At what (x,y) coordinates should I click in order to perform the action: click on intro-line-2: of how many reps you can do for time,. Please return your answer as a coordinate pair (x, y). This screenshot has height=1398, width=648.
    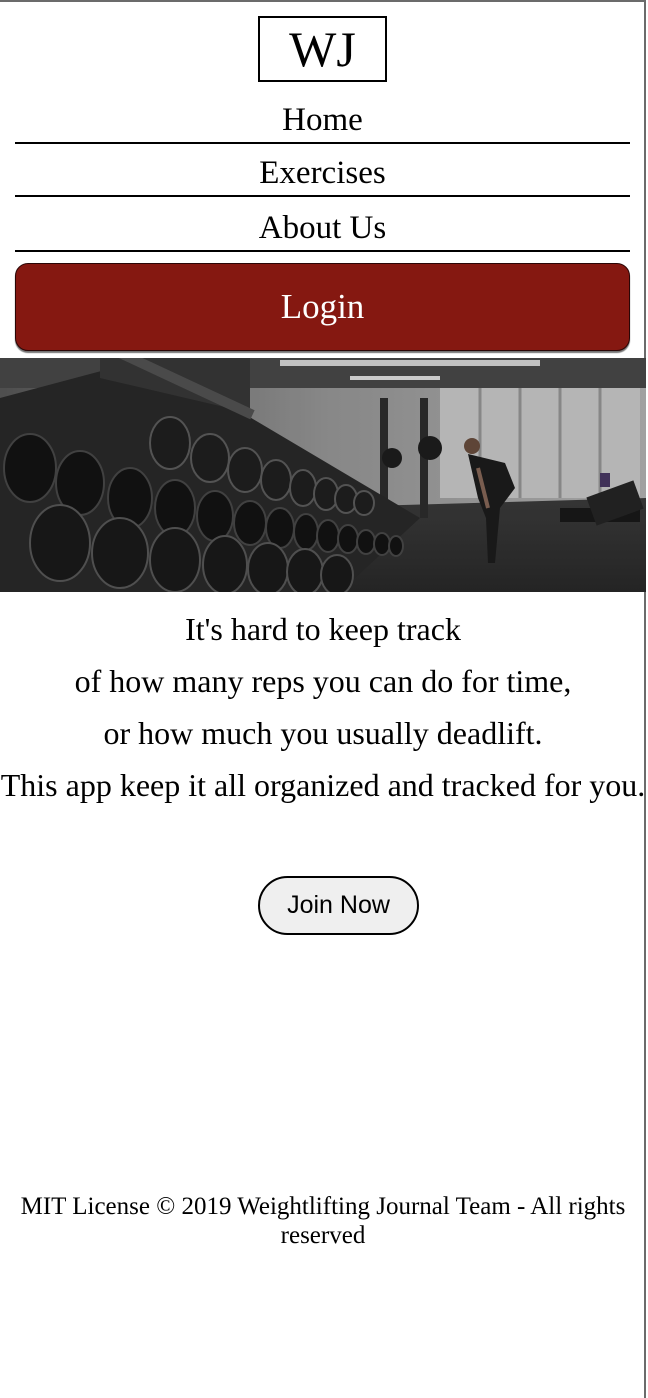
    Looking at the image, I should click on (323, 681).